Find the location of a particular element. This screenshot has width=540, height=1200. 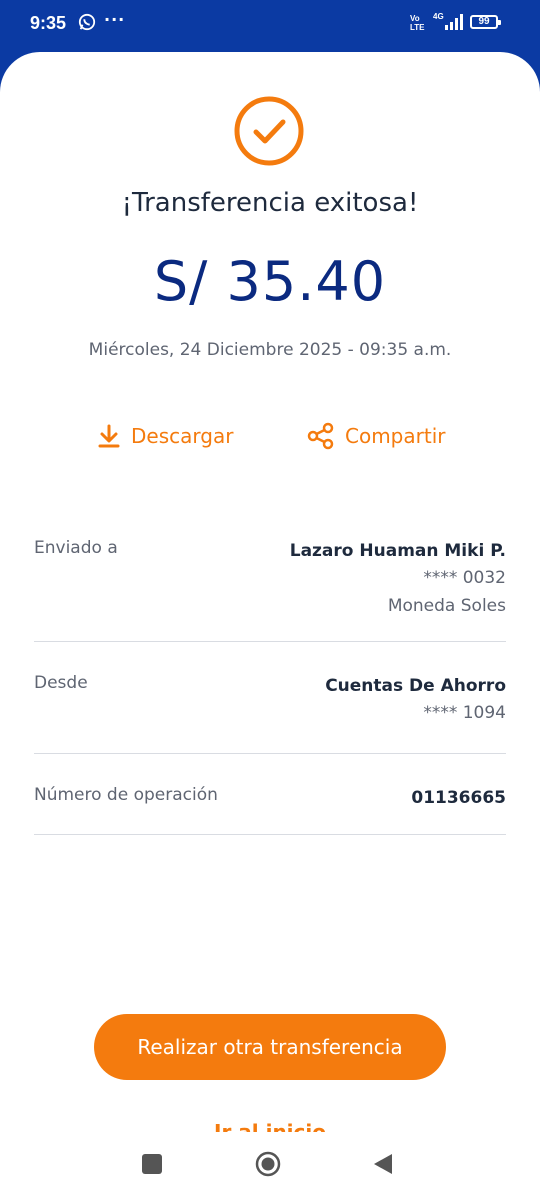

download-label: Descargar is located at coordinates (182, 436).